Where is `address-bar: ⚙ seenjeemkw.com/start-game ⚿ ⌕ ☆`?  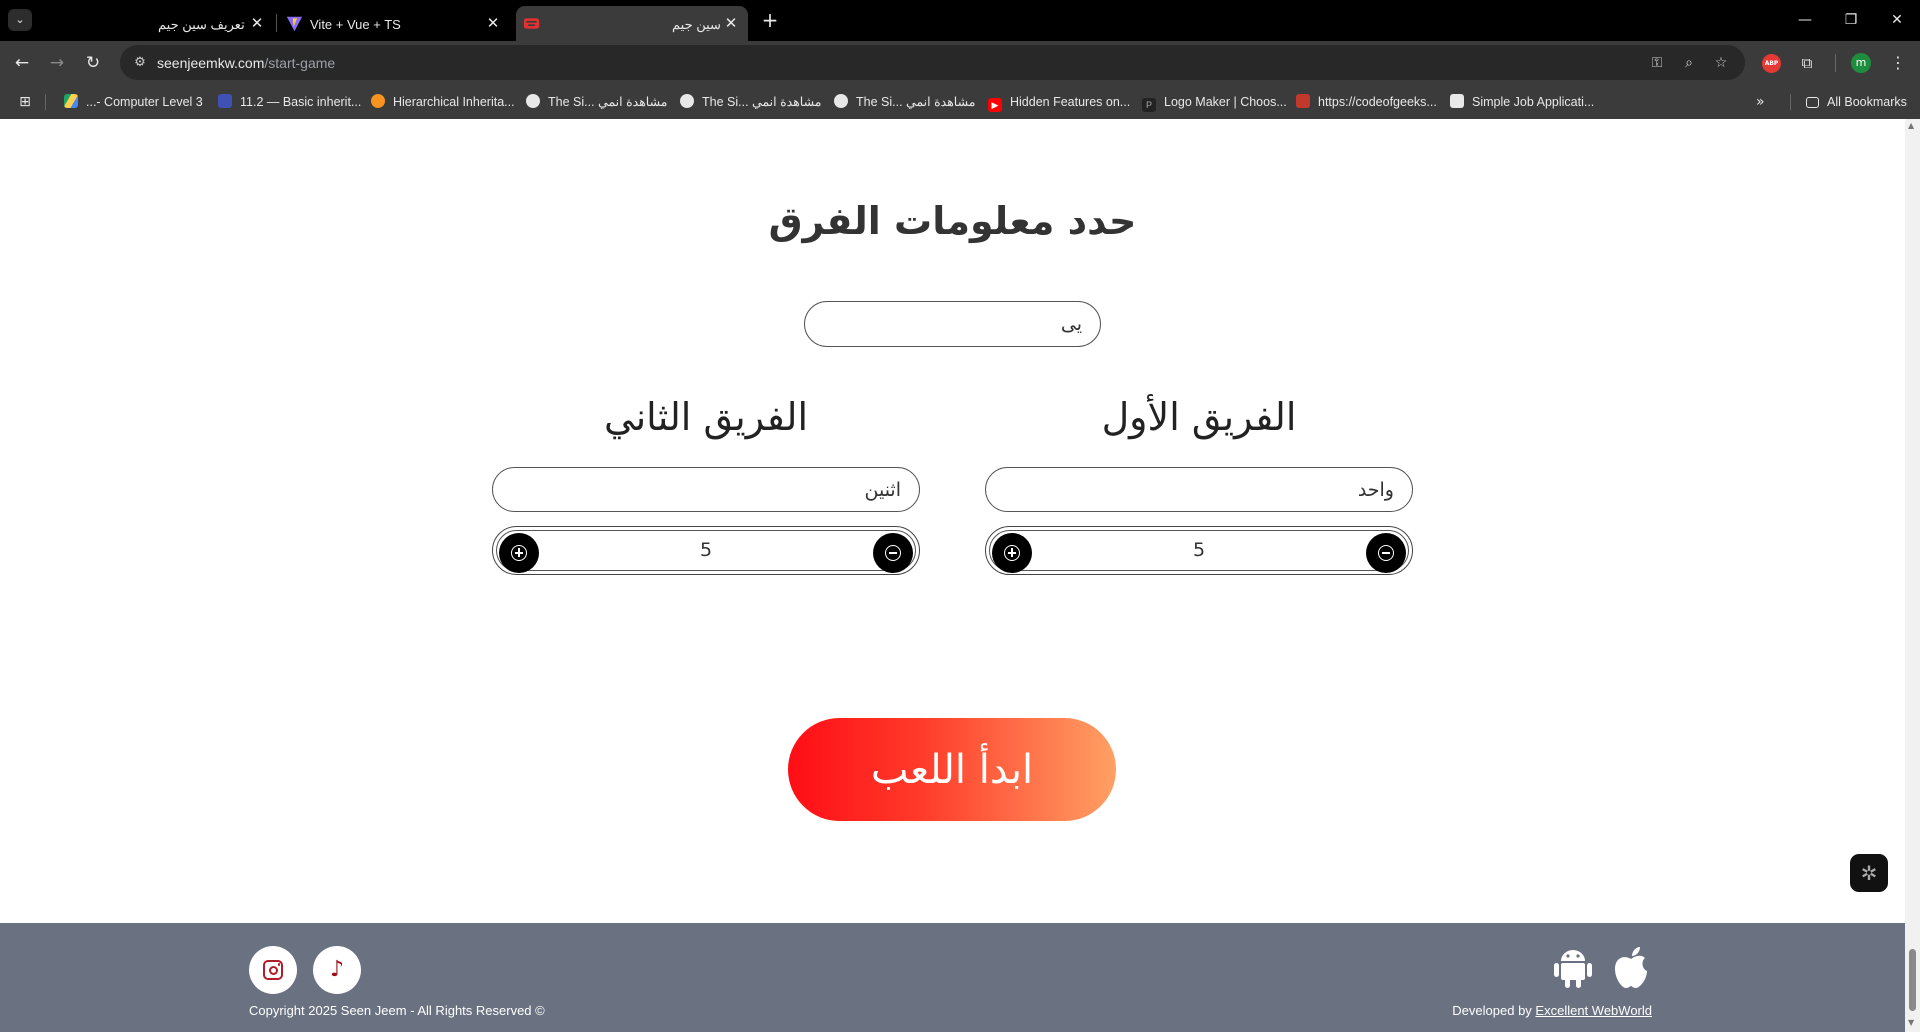 address-bar: ⚙ seenjeemkw.com/start-game ⚿ ⌕ ☆ is located at coordinates (932, 62).